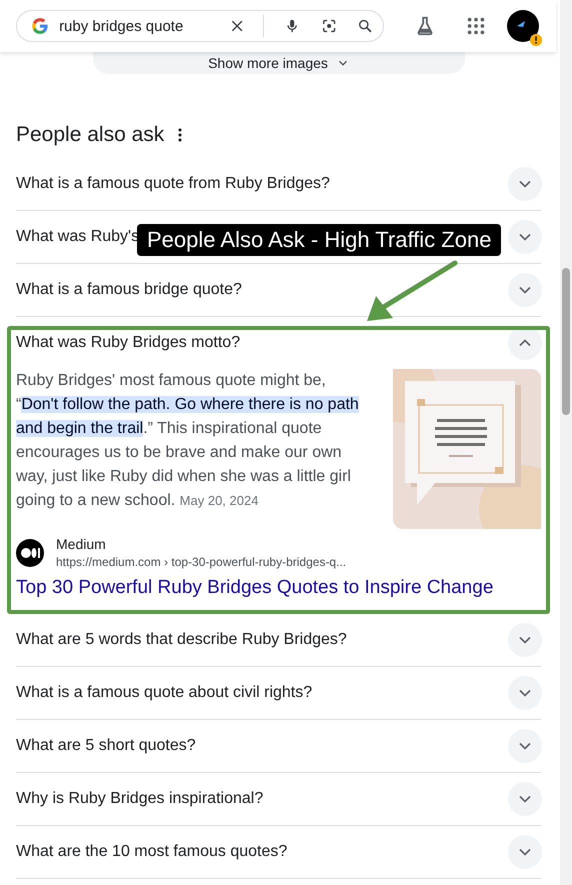 Image resolution: width=572 pixels, height=885 pixels. I want to click on source-name: Medium, so click(81, 544).